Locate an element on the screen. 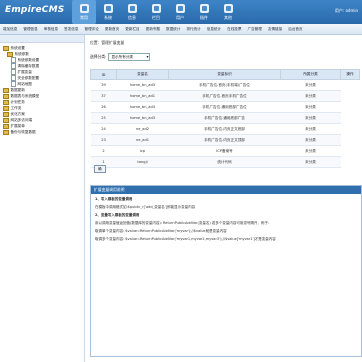  menu-item: 管理信息 is located at coordinates (30, 29).